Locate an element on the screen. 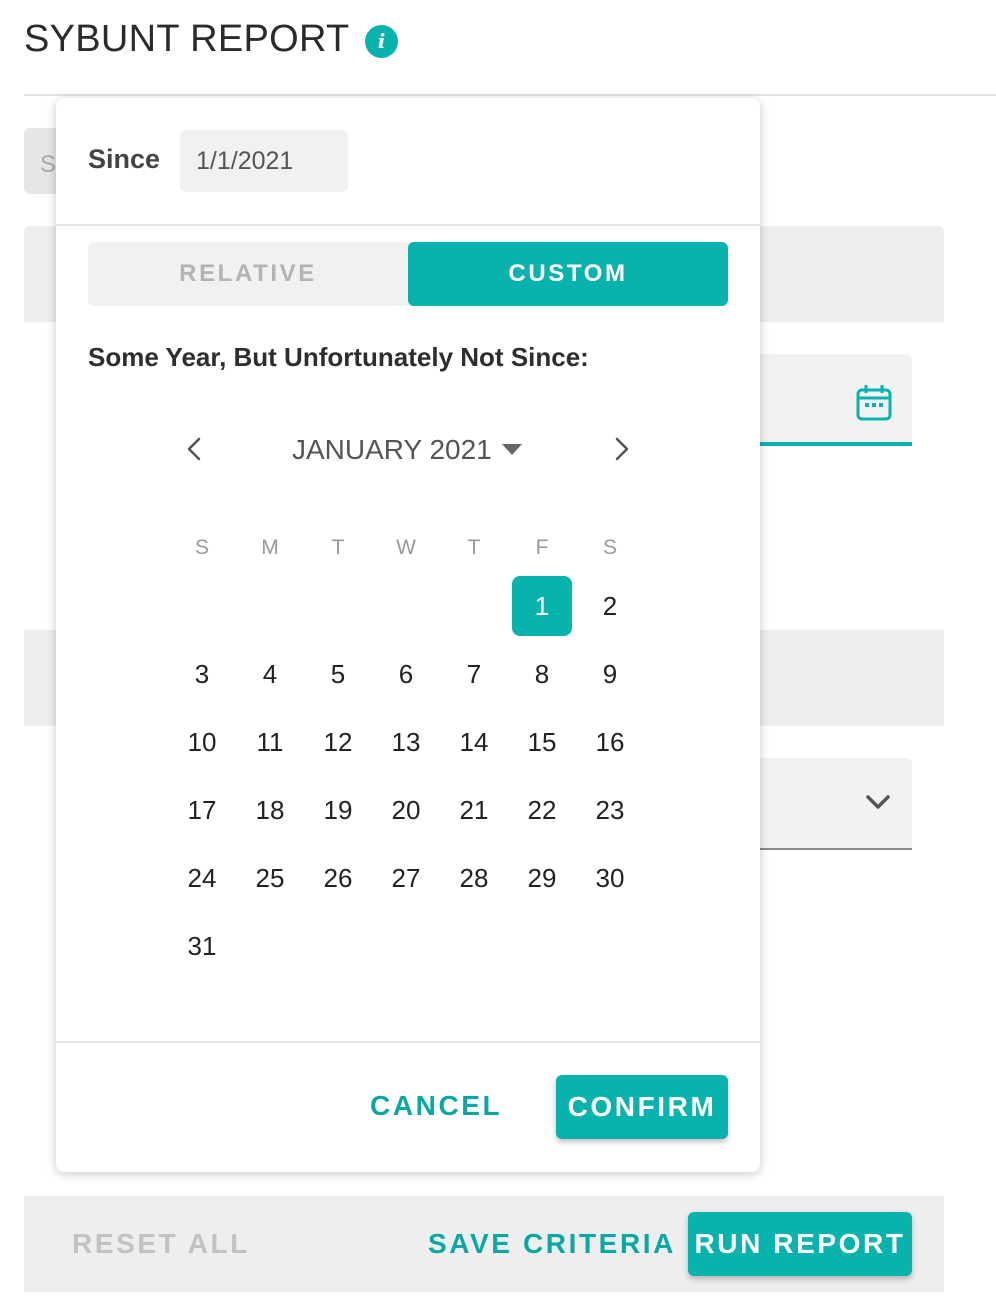 The height and width of the screenshot is (1306, 996). calendar-day-label: 21 is located at coordinates (474, 810).